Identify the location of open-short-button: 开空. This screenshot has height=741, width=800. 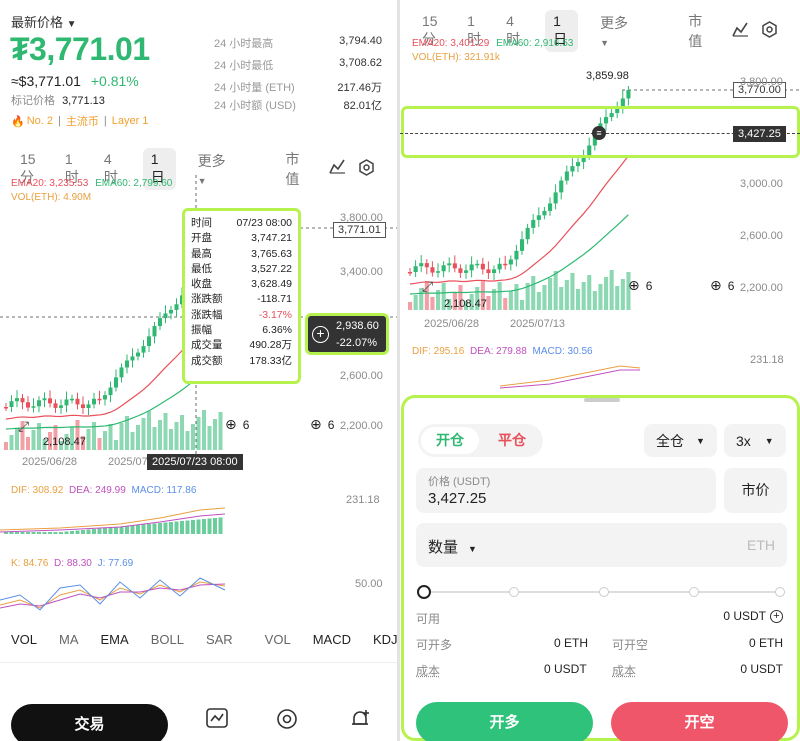
(699, 721).